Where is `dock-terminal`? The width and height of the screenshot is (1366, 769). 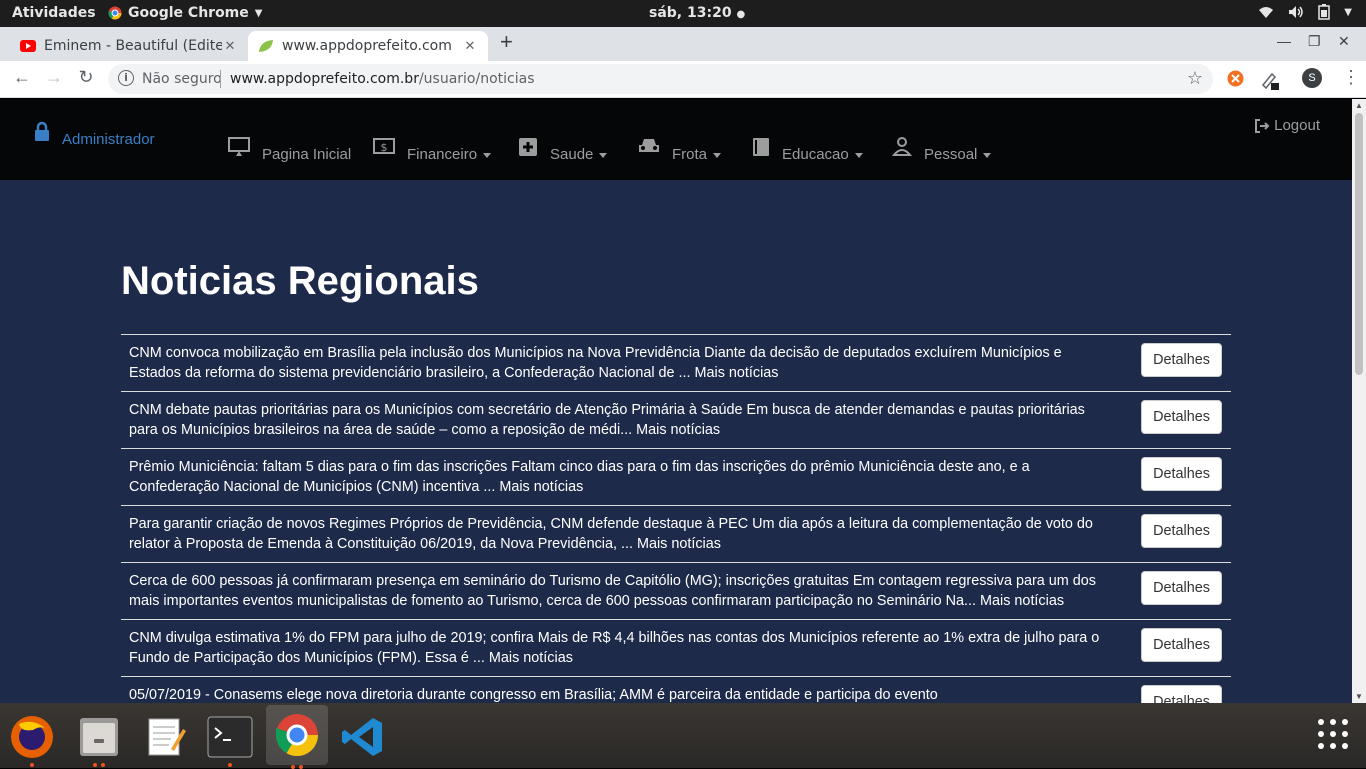
dock-terminal is located at coordinates (230, 739).